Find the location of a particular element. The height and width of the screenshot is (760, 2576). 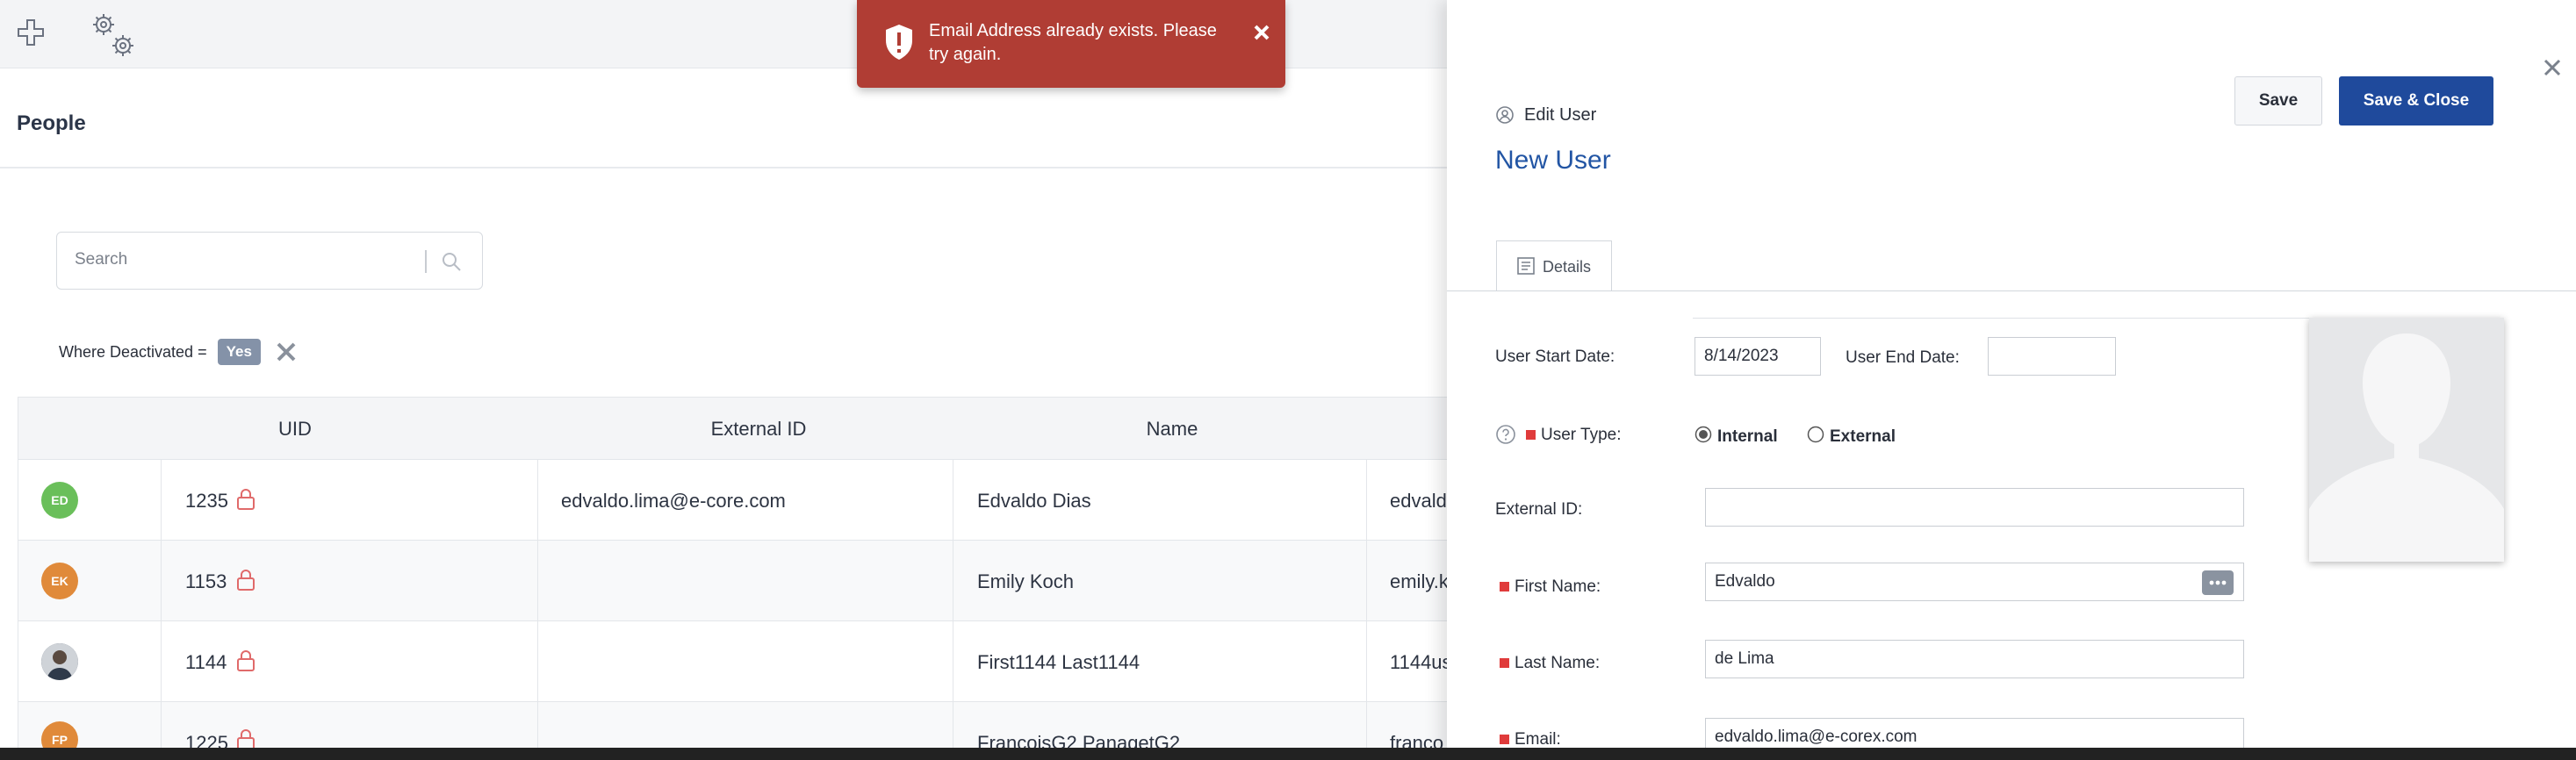

alert-shield-icon is located at coordinates (899, 42).